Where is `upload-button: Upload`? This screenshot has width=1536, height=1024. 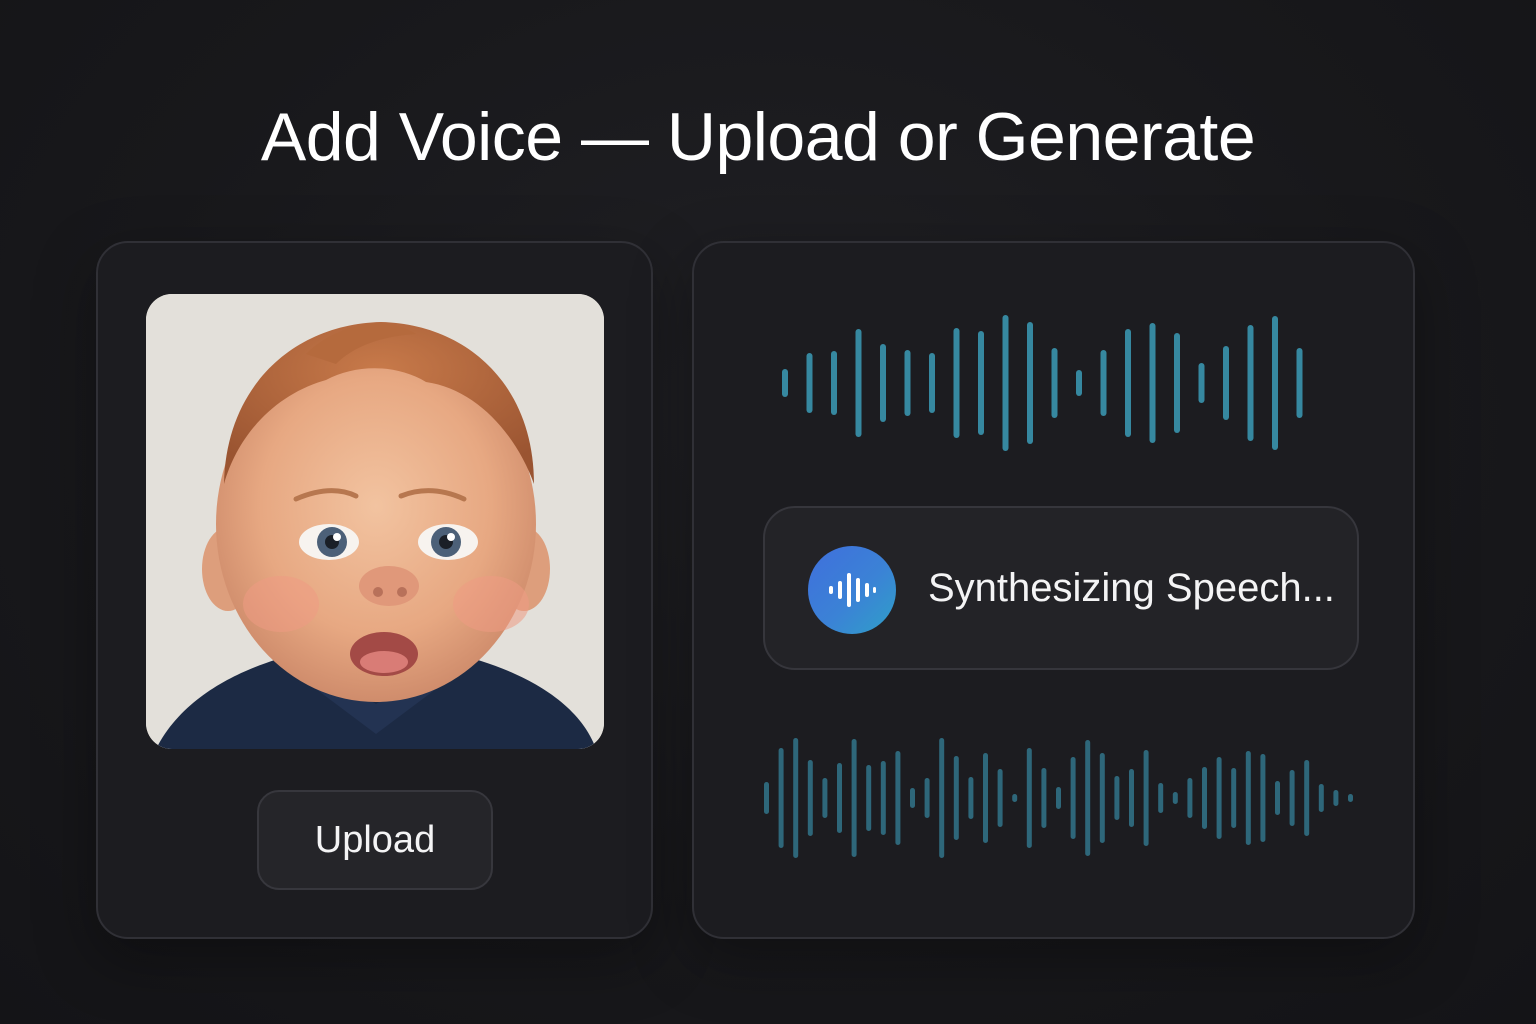
upload-button: Upload is located at coordinates (375, 840).